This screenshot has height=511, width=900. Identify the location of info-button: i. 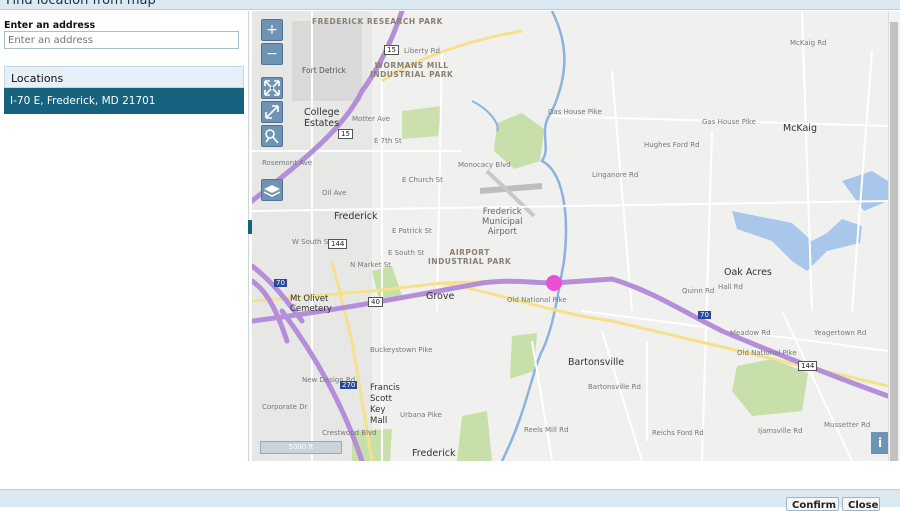
(879, 443).